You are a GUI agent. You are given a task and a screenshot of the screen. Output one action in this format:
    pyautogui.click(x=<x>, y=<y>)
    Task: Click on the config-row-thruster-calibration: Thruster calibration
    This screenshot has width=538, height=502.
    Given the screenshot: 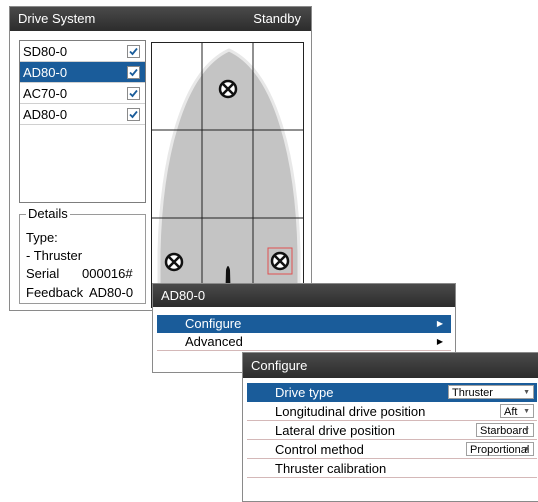 What is the action you would take?
    pyautogui.click(x=392, y=468)
    